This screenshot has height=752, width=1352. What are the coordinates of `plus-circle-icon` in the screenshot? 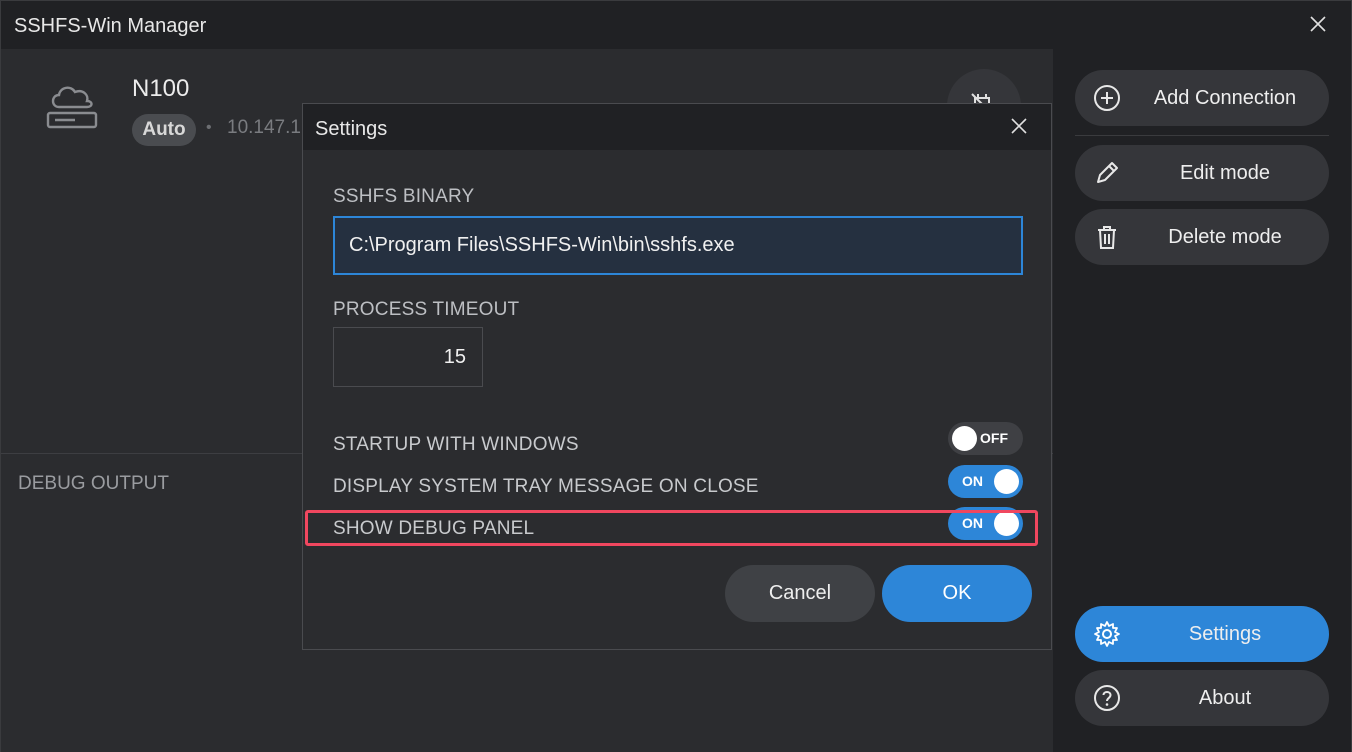 It's located at (1107, 98).